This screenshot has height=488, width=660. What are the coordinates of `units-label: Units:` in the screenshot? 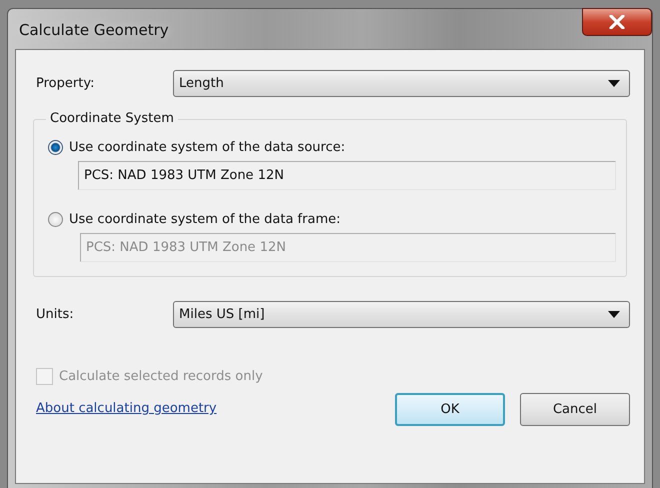 It's located at (55, 314).